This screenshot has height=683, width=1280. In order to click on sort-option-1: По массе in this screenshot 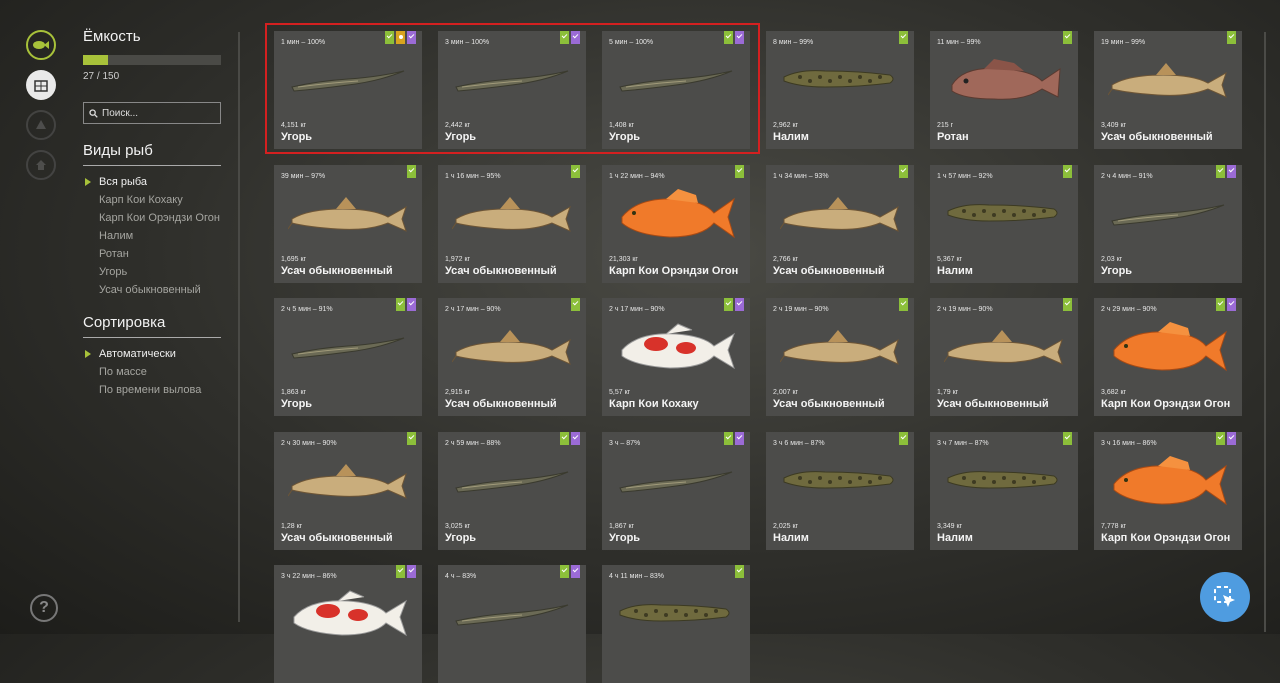, I will do `click(160, 372)`.